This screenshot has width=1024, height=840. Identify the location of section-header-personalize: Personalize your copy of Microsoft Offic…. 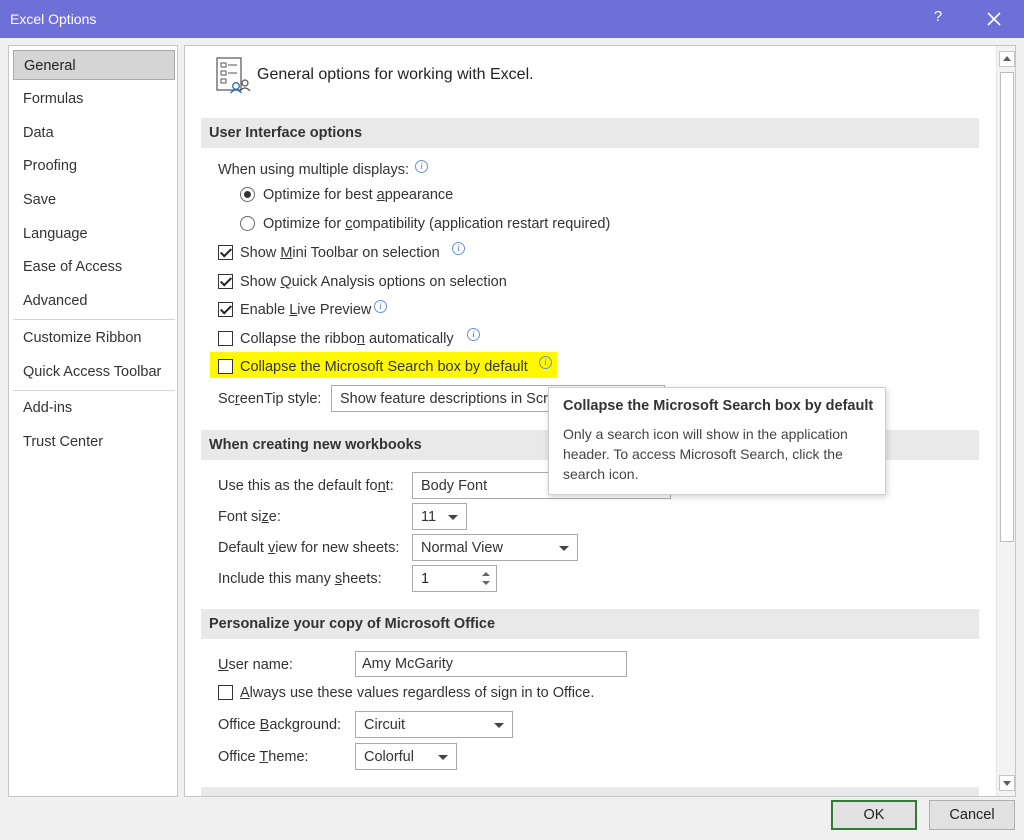
(590, 624).